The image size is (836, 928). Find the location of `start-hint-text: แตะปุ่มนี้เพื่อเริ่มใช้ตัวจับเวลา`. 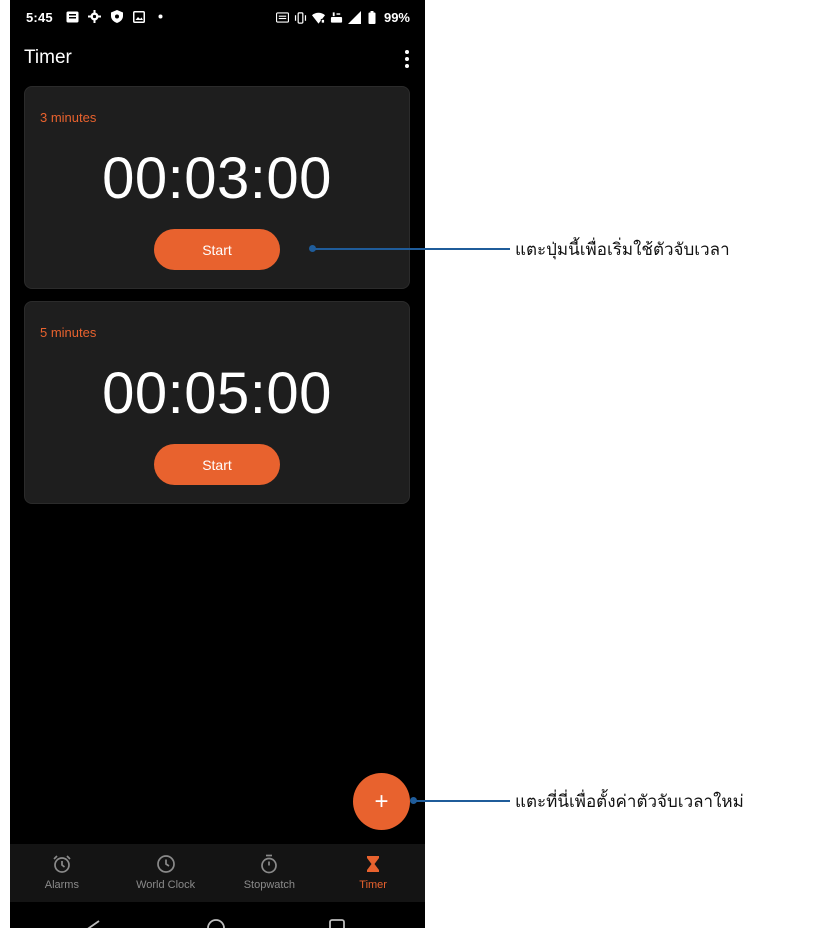

start-hint-text: แตะปุ่มนี้เพื่อเริ่มใช้ตัวจับเวลา is located at coordinates (622, 250).